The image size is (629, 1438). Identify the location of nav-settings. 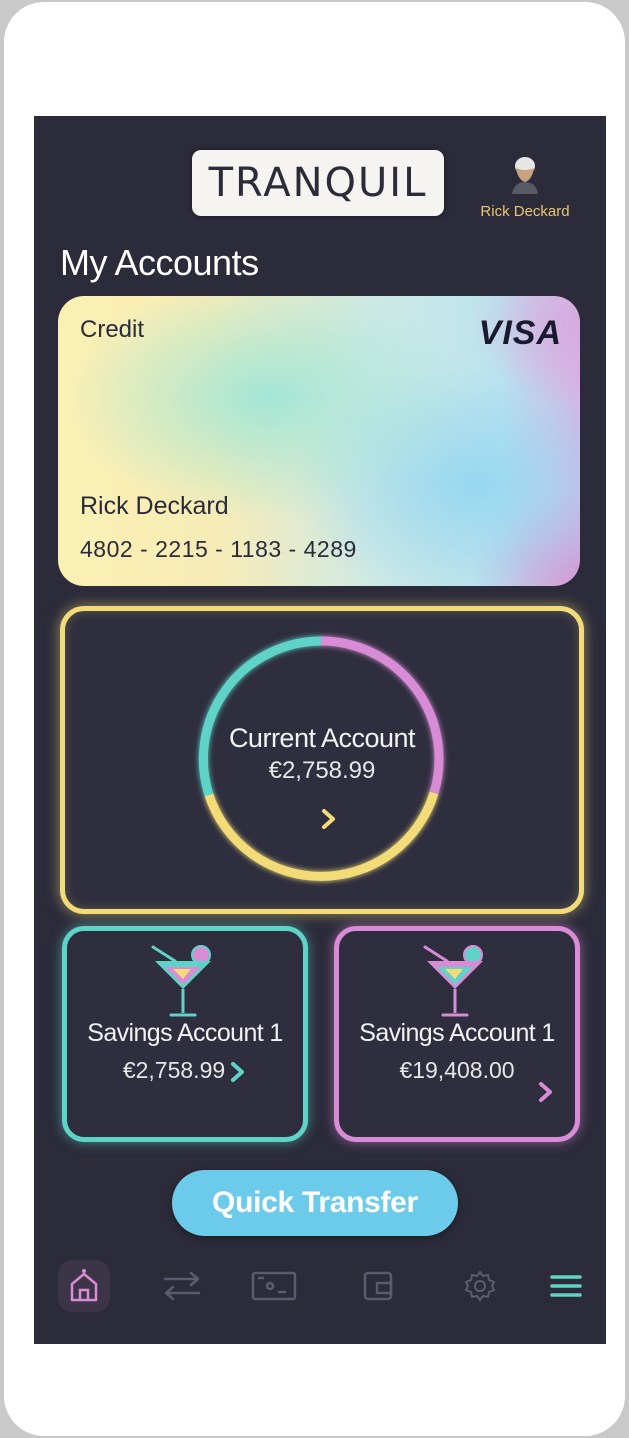
(480, 1286).